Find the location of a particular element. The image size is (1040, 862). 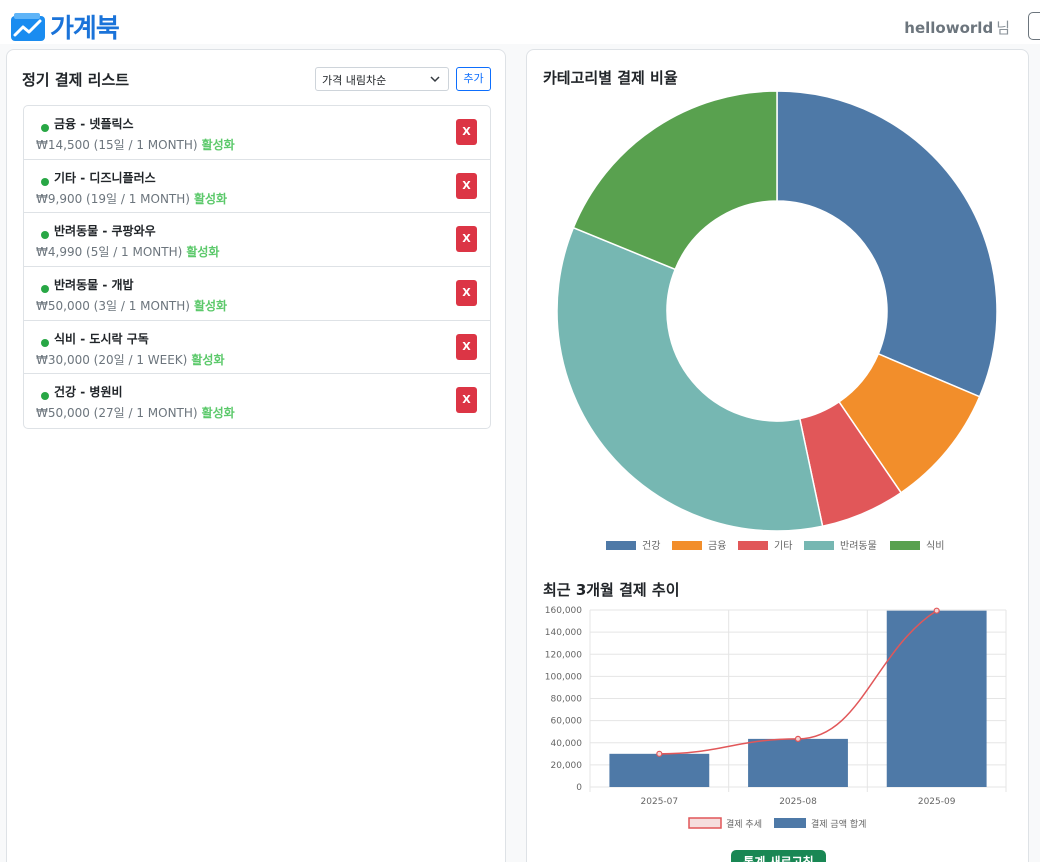

add-button: 추가 is located at coordinates (473, 79).